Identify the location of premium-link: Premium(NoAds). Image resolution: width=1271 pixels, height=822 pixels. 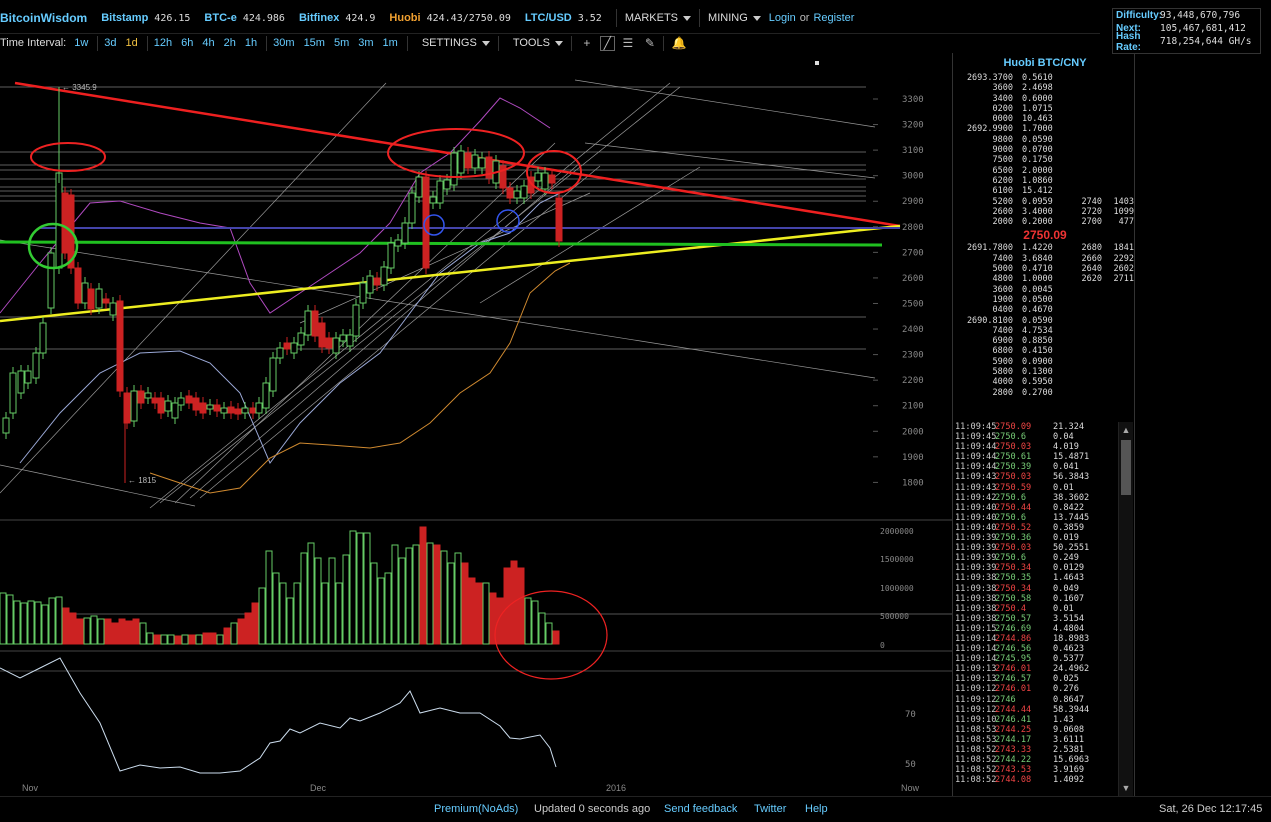
(476, 809).